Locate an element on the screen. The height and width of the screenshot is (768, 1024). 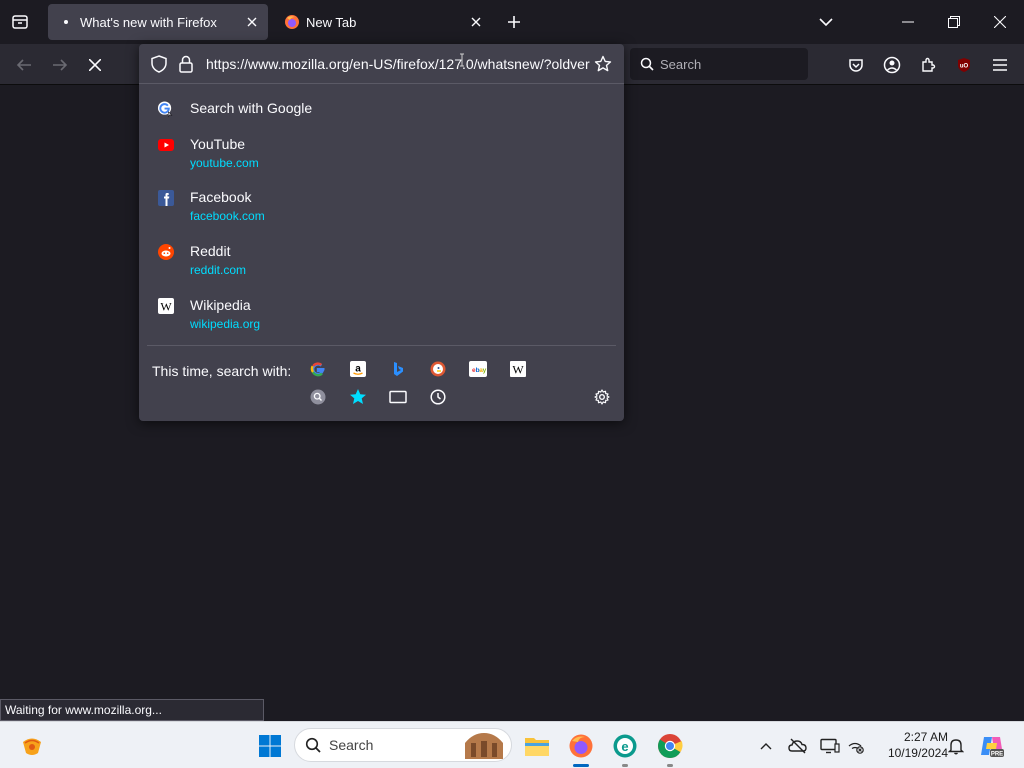
minimize-button is located at coordinates (908, 22).